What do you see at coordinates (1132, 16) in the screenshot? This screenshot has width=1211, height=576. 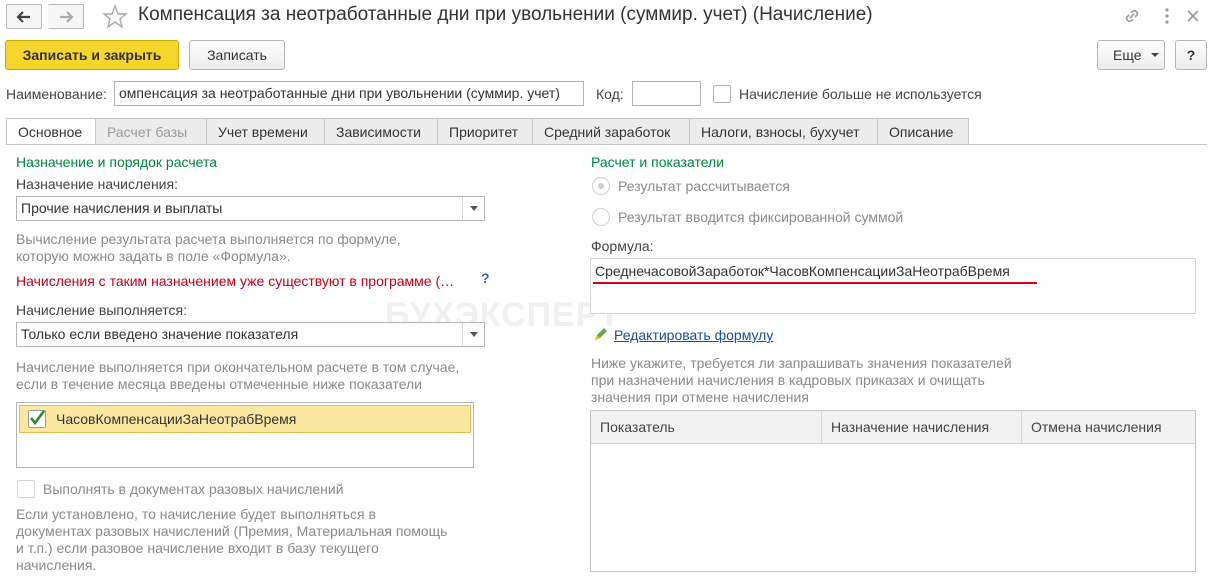 I see `link-icon` at bounding box center [1132, 16].